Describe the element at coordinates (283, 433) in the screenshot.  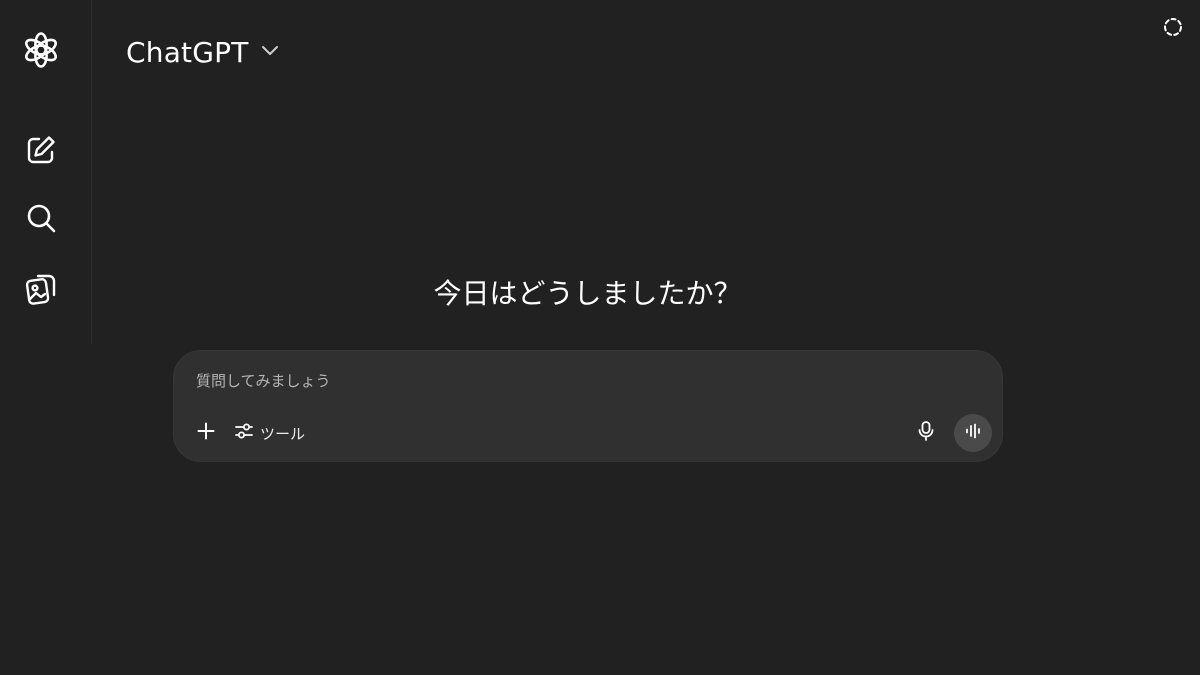
I see `tools-label: ツール` at that location.